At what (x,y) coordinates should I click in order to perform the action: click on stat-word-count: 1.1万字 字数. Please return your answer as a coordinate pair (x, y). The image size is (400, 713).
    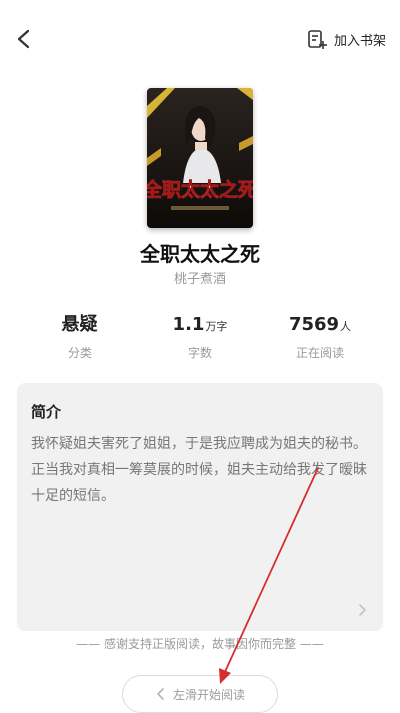
    Looking at the image, I should click on (200, 337).